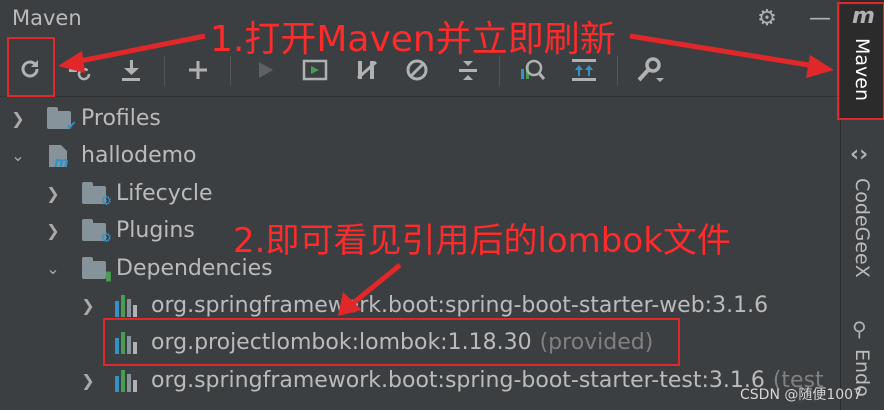 This screenshot has height=410, width=884. I want to click on watermark: CSDN @随便1007, so click(801, 395).